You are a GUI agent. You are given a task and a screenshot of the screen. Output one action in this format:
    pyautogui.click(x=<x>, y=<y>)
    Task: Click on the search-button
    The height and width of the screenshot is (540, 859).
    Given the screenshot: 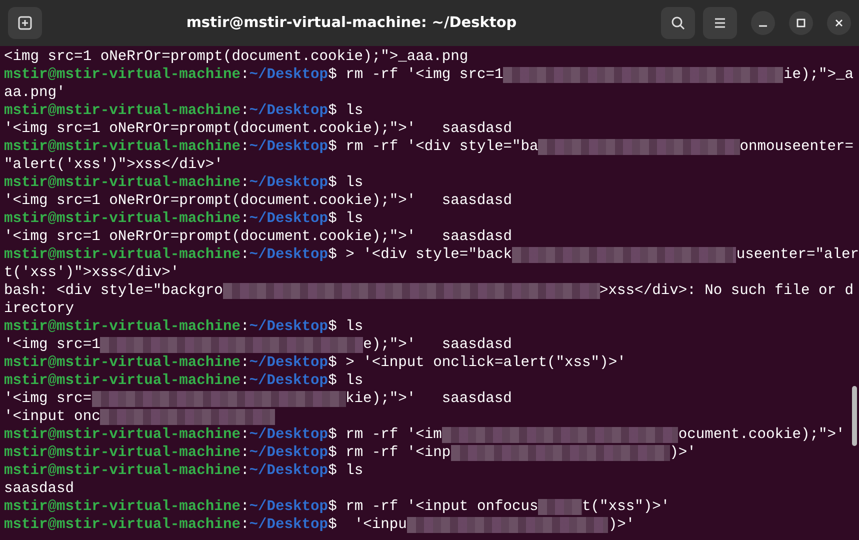 What is the action you would take?
    pyautogui.click(x=678, y=23)
    